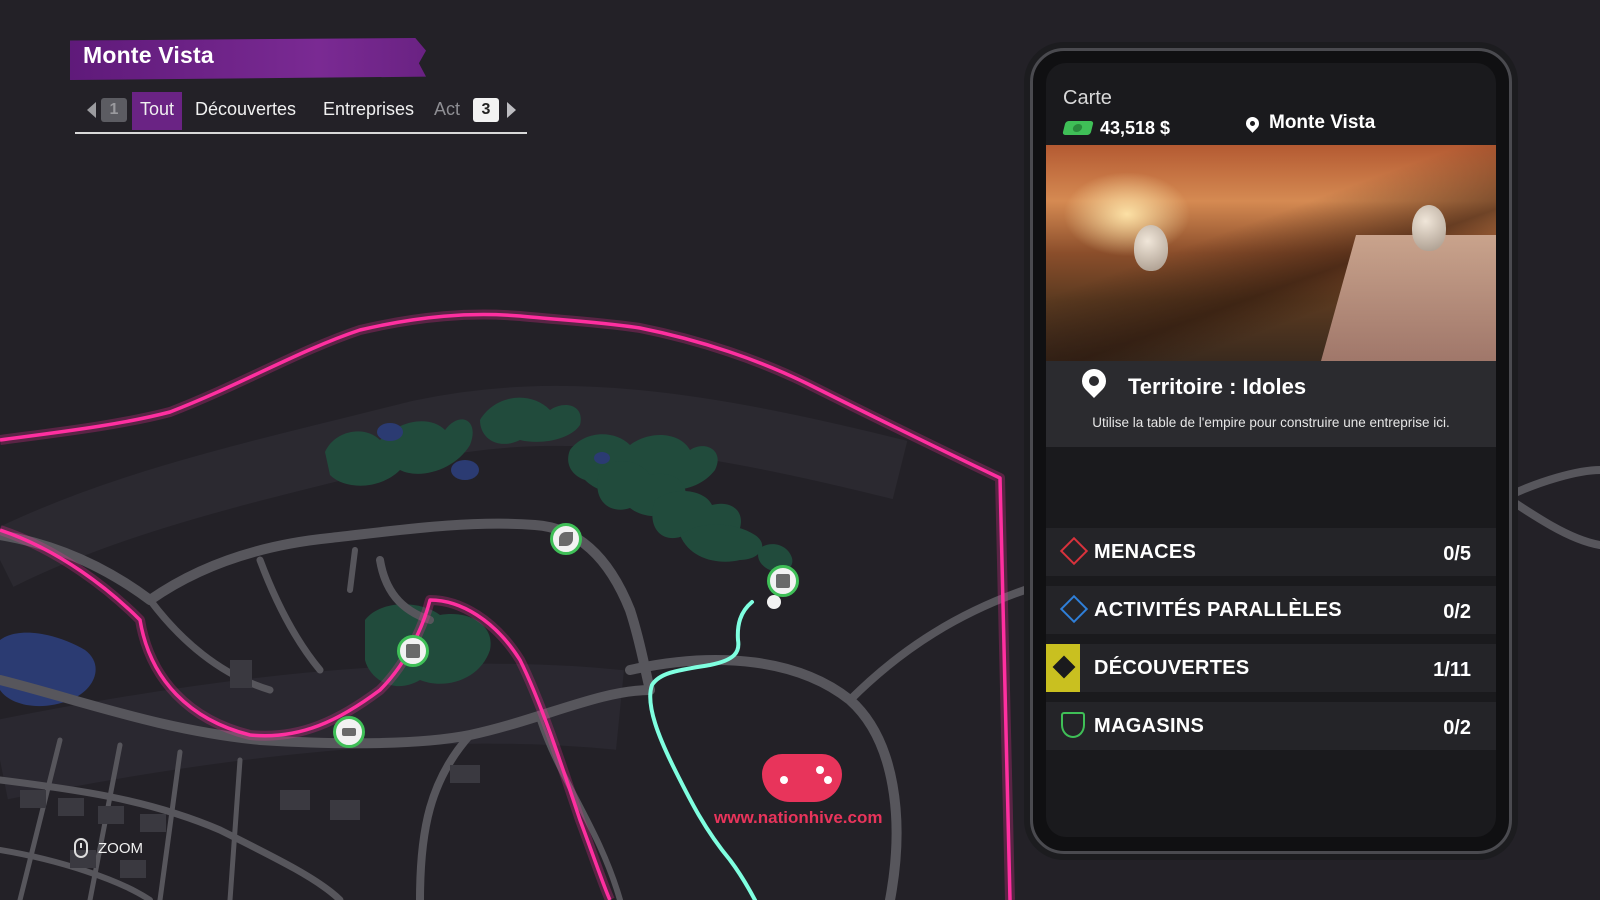 Image resolution: width=1600 pixels, height=900 pixels. I want to click on category-magasins: MAGASINS 0/2, so click(1271, 726).